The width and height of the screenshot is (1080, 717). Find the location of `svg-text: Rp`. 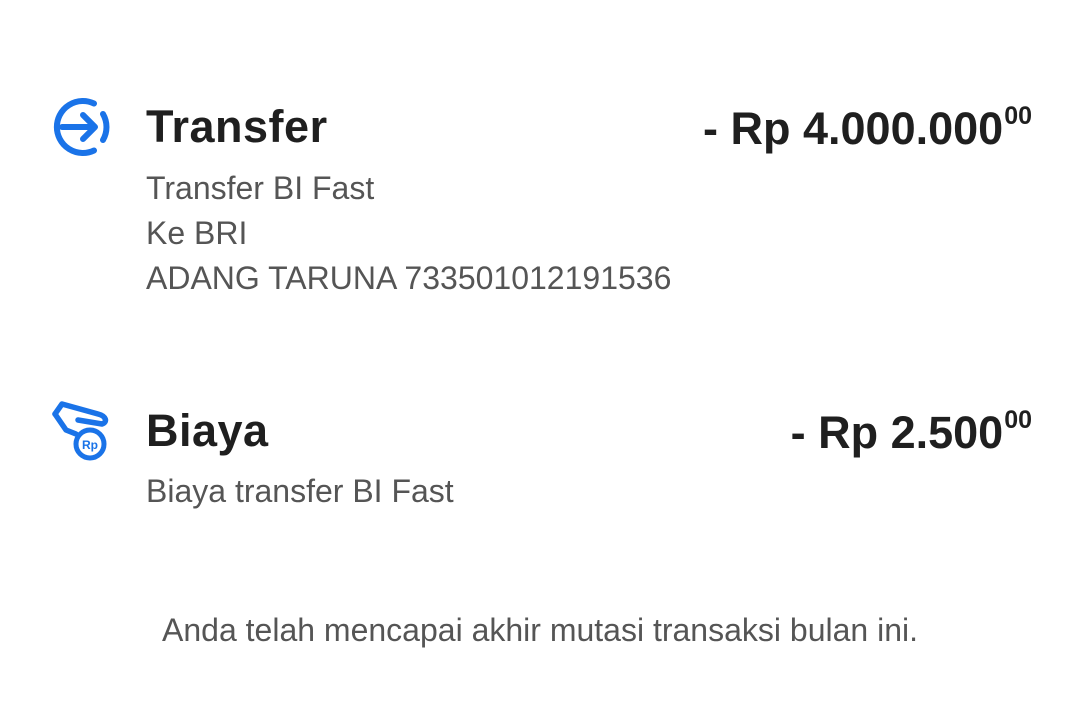

svg-text: Rp is located at coordinates (90, 445).